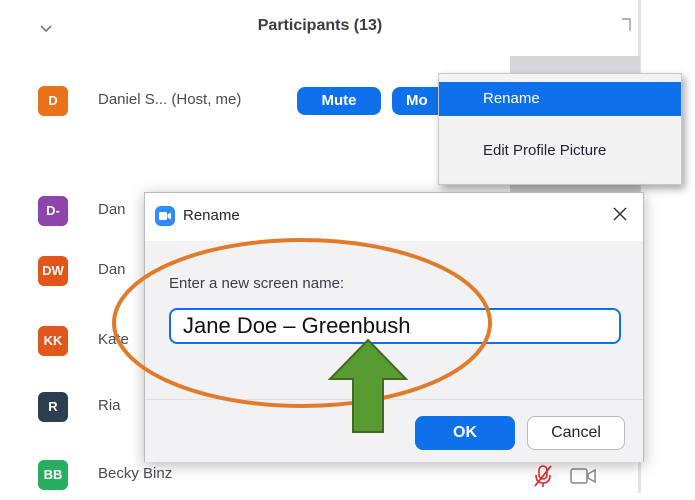  What do you see at coordinates (53, 101) in the screenshot?
I see `avatar: D` at bounding box center [53, 101].